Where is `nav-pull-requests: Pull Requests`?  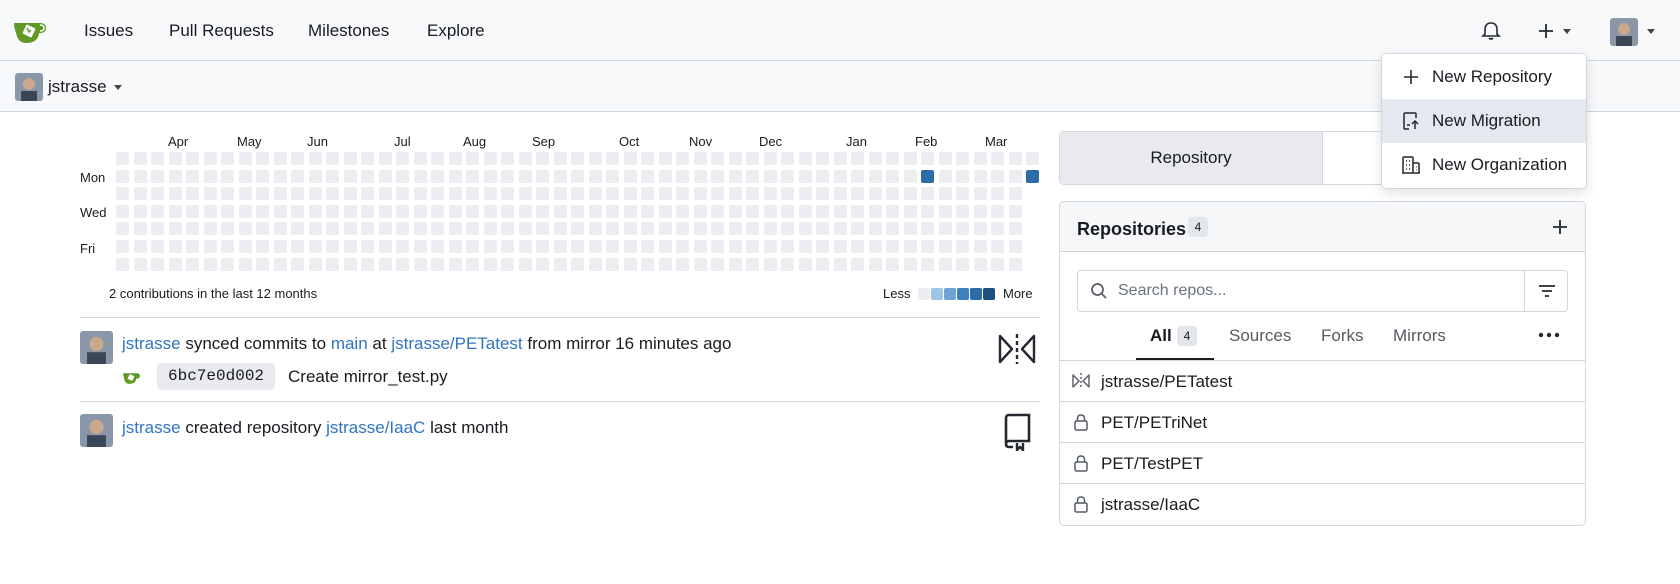
nav-pull-requests: Pull Requests is located at coordinates (221, 31).